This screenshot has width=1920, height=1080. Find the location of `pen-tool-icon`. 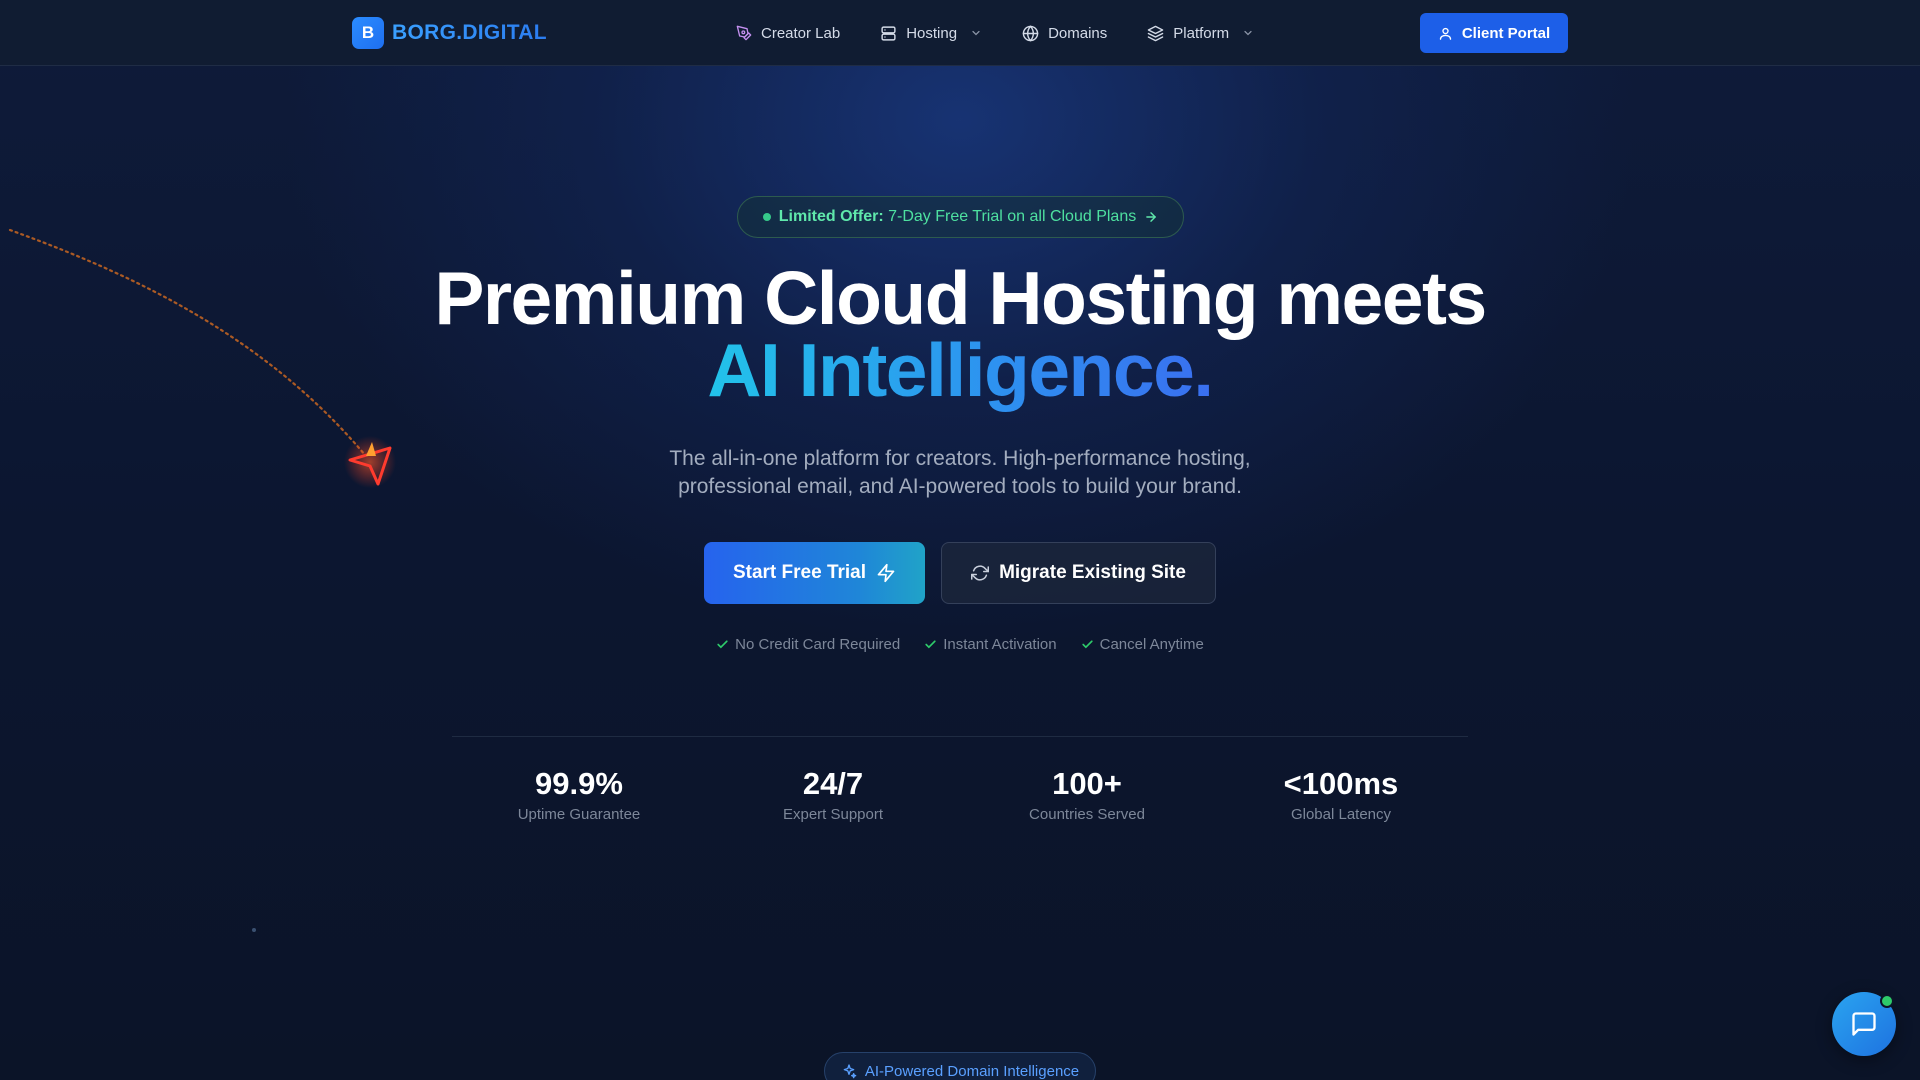

pen-tool-icon is located at coordinates (744, 33).